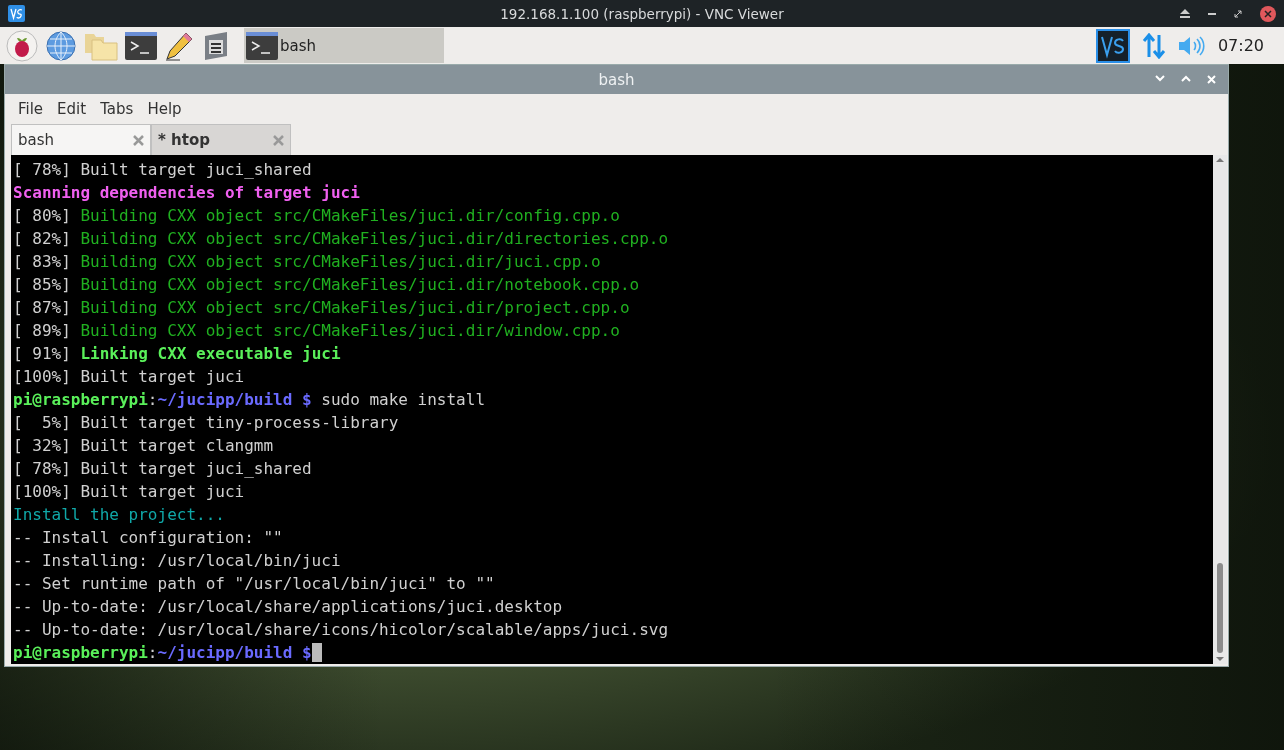  What do you see at coordinates (1238, 13) in the screenshot?
I see `restore-icon` at bounding box center [1238, 13].